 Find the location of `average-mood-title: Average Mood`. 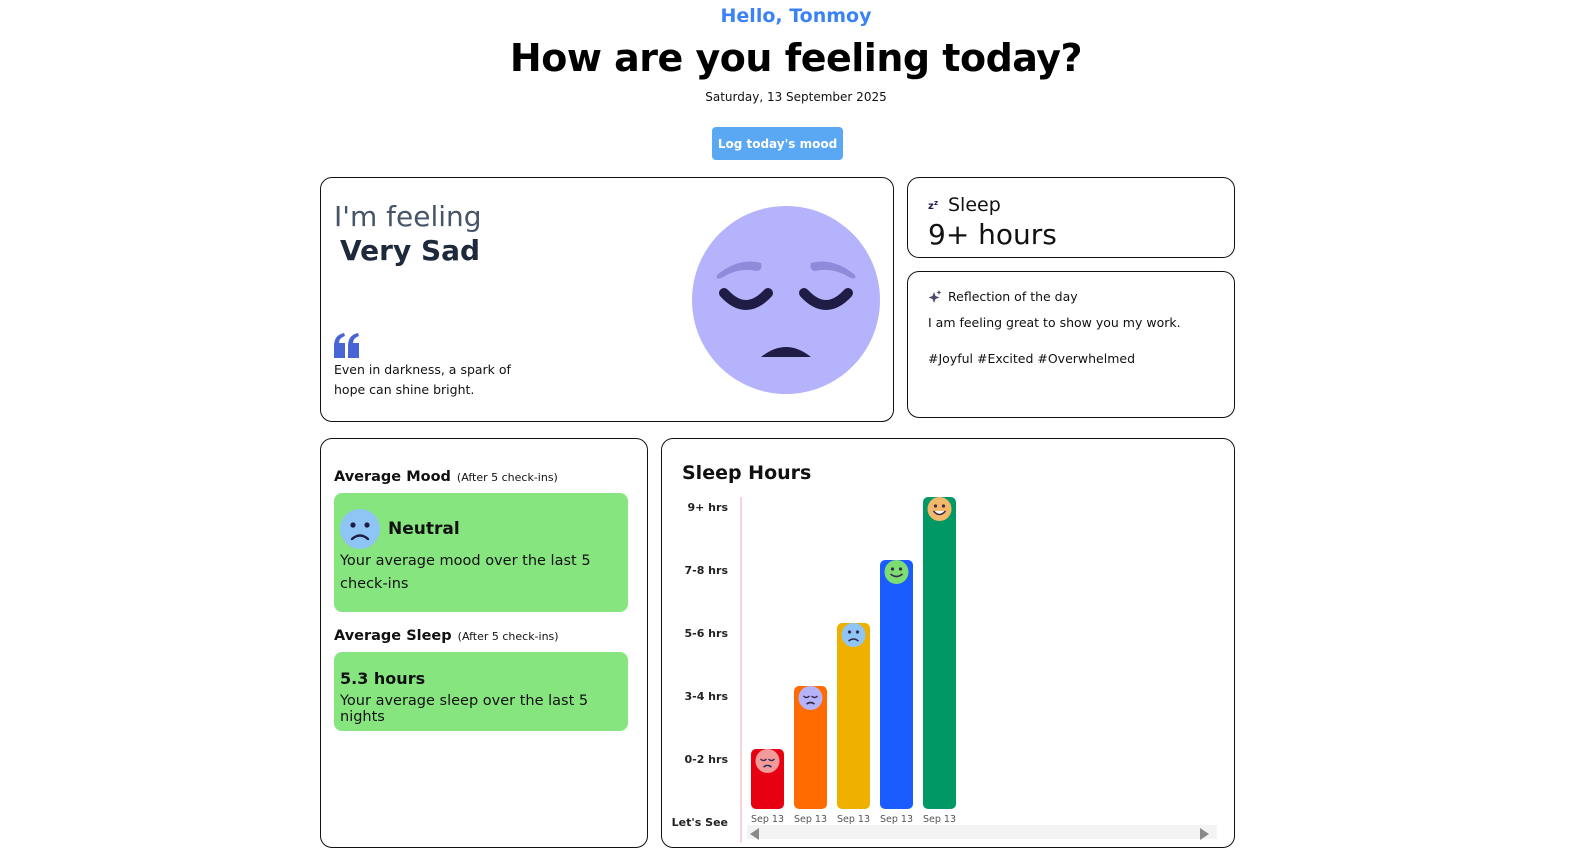

average-mood-title: Average Mood is located at coordinates (392, 477).